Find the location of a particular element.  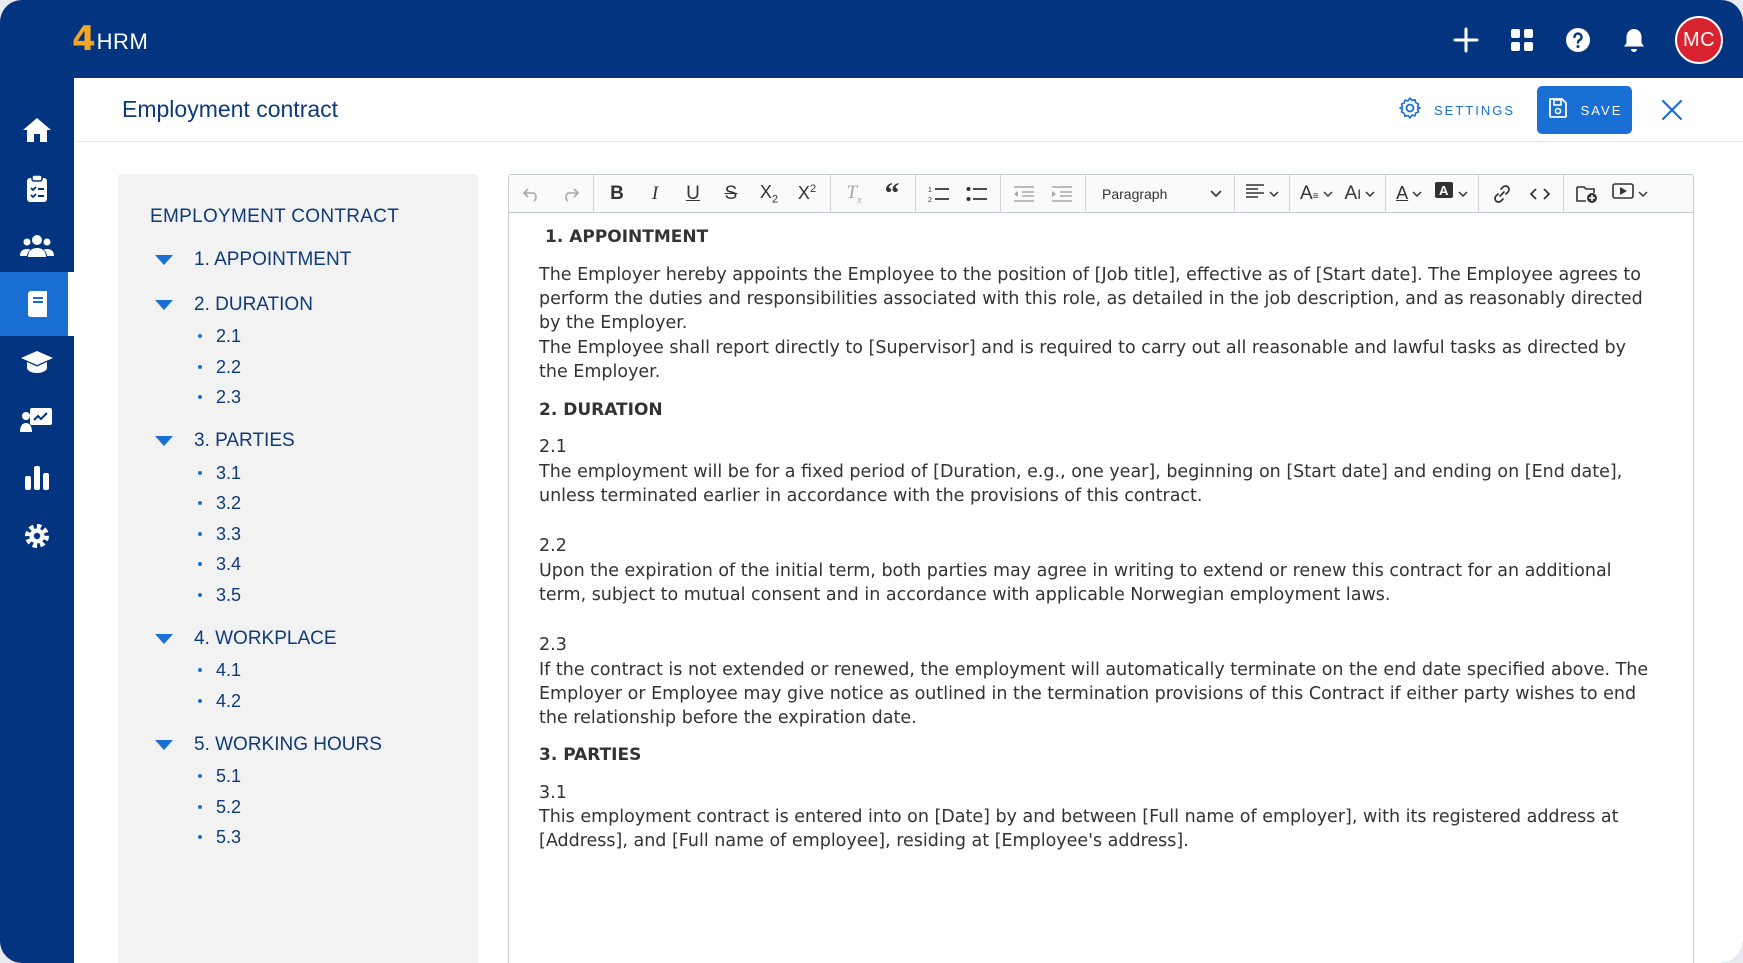

outline-subsection: 3.2 is located at coordinates (219, 503).